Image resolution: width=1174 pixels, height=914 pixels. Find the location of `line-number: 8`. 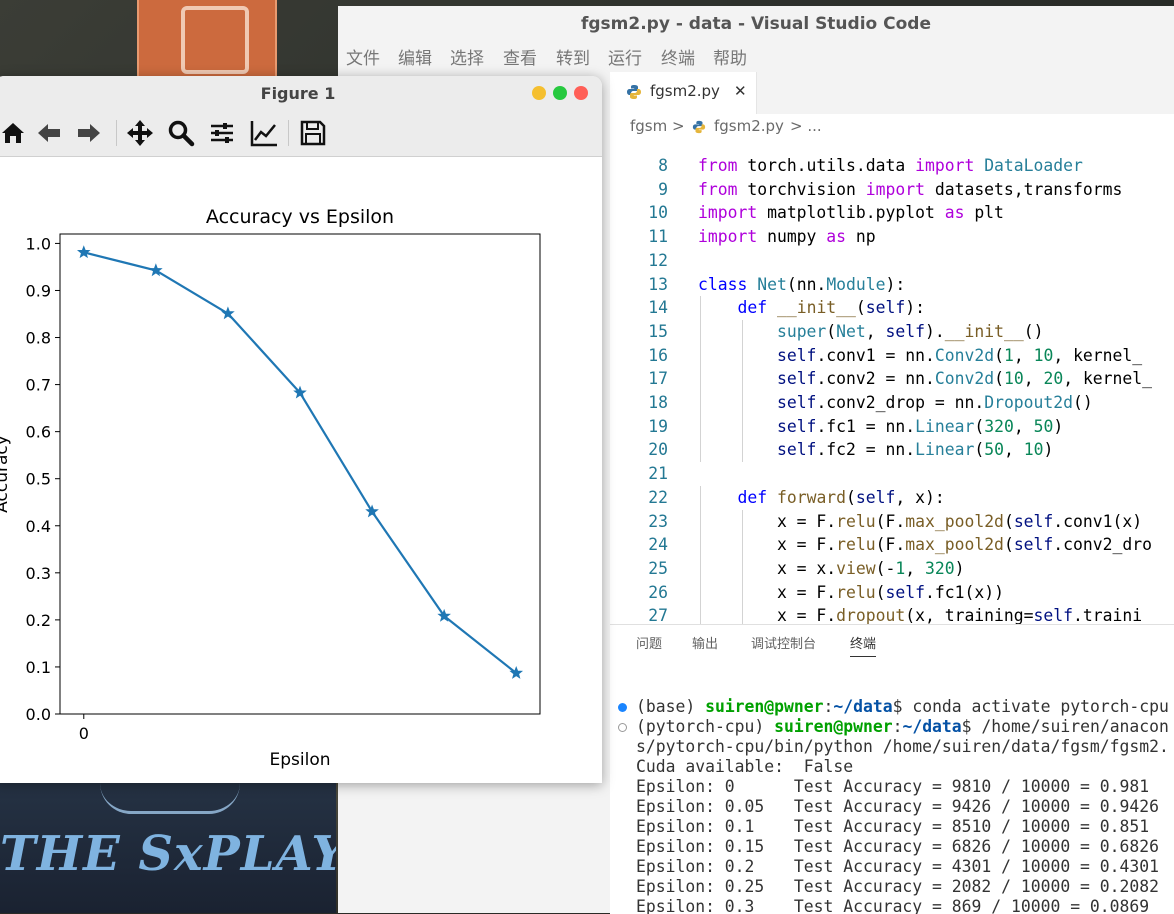

line-number: 8 is located at coordinates (663, 165).